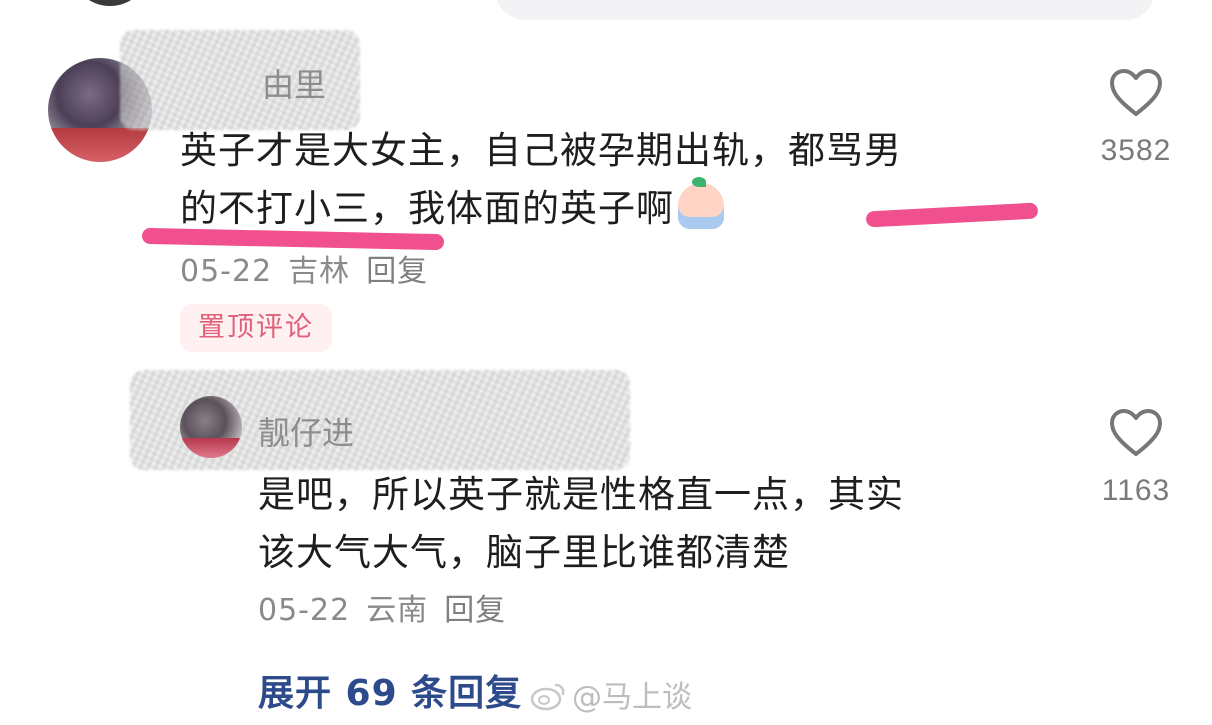 The width and height of the screenshot is (1212, 725). Describe the element at coordinates (304, 610) in the screenshot. I see `reply-date: 05-22` at that location.